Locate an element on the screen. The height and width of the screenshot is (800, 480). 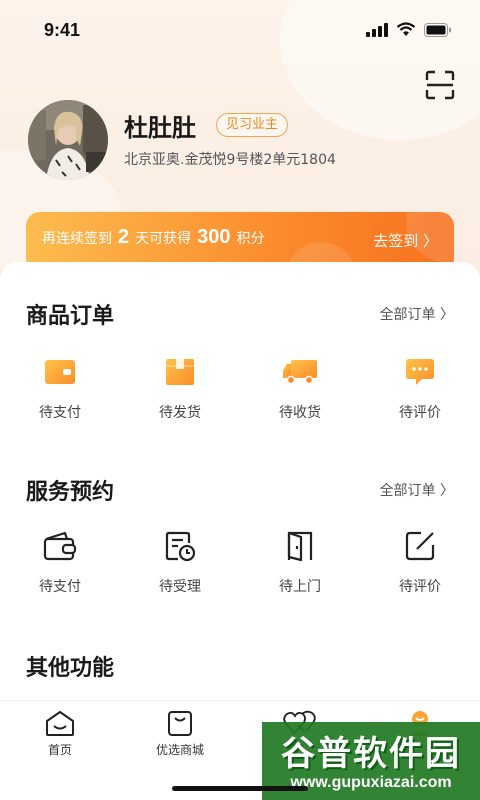
door-icon is located at coordinates (300, 546).